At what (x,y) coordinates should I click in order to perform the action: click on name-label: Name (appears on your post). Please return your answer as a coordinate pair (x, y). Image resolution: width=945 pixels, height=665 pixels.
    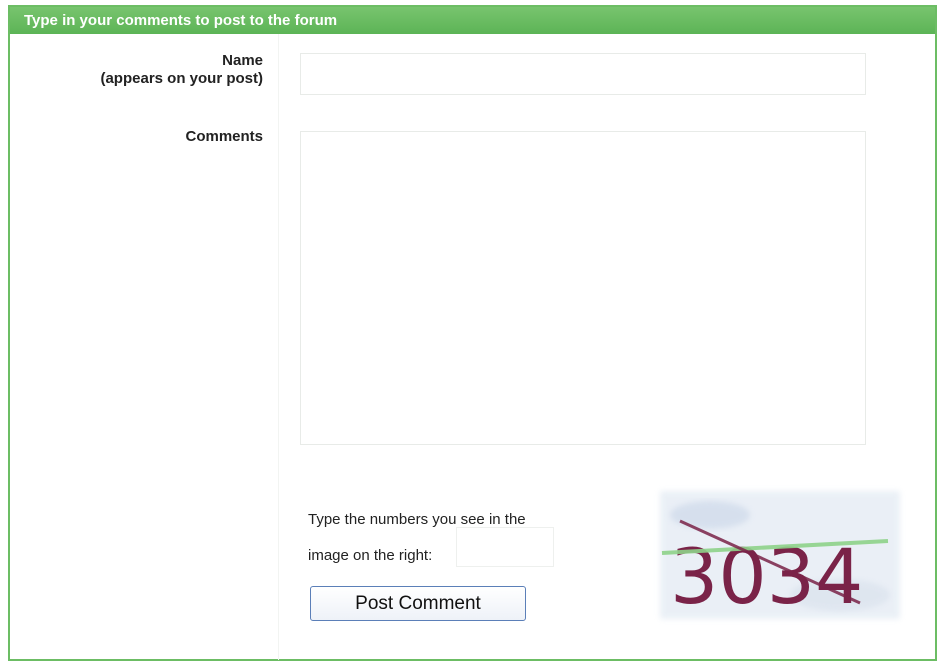
    Looking at the image, I should click on (181, 70).